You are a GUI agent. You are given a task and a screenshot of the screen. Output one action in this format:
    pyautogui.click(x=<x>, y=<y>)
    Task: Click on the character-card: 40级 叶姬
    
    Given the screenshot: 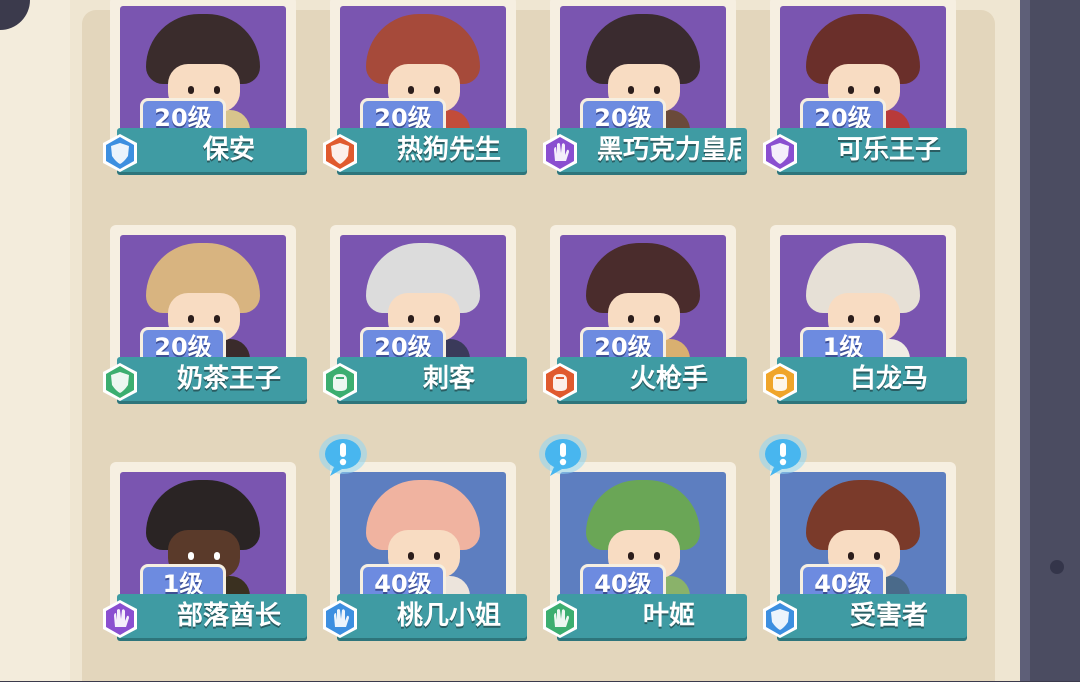 What is the action you would take?
    pyautogui.click(x=645, y=558)
    